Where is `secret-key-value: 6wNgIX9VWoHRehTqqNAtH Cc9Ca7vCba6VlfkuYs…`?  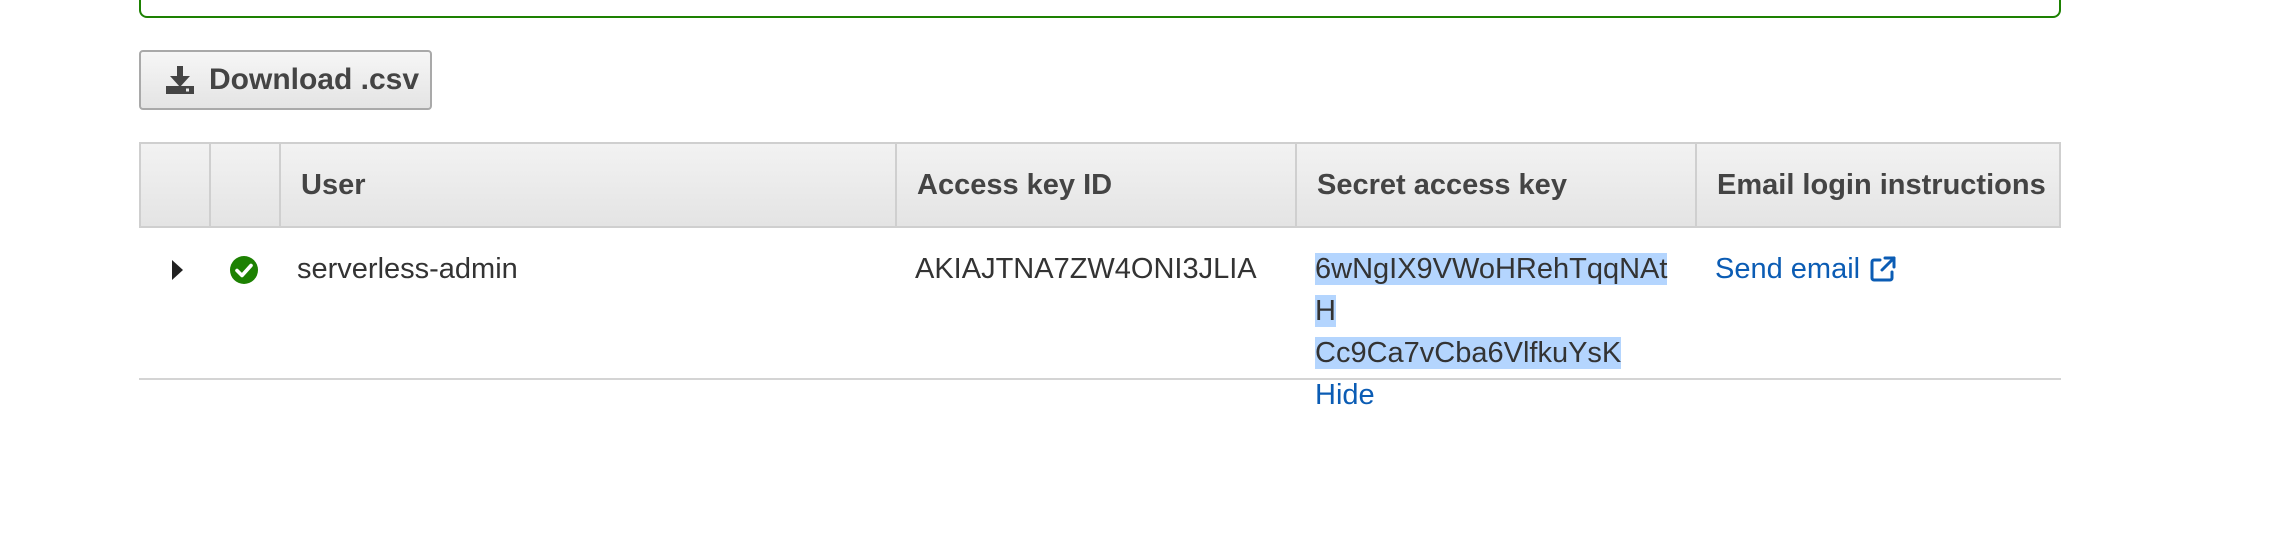 secret-key-value: 6wNgIX9VWoHRehTqqNAtH Cc9Ca7vCba6VlfkuYs… is located at coordinates (1495, 311).